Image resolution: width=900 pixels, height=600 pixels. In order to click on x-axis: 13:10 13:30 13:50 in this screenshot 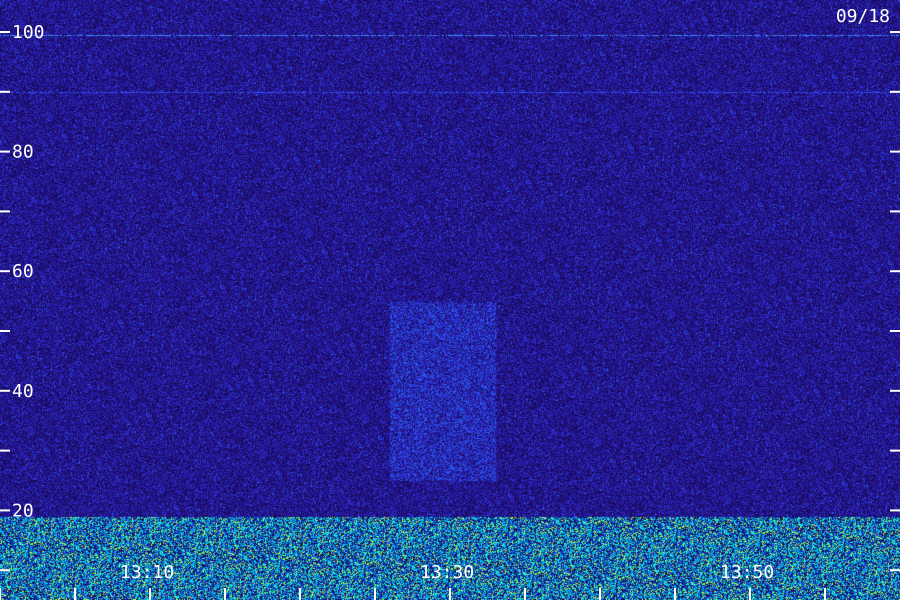, I will do `click(413, 581)`.